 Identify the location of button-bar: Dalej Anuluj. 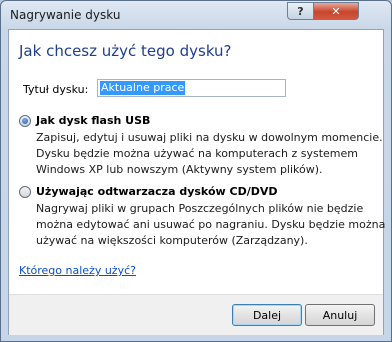
(196, 314).